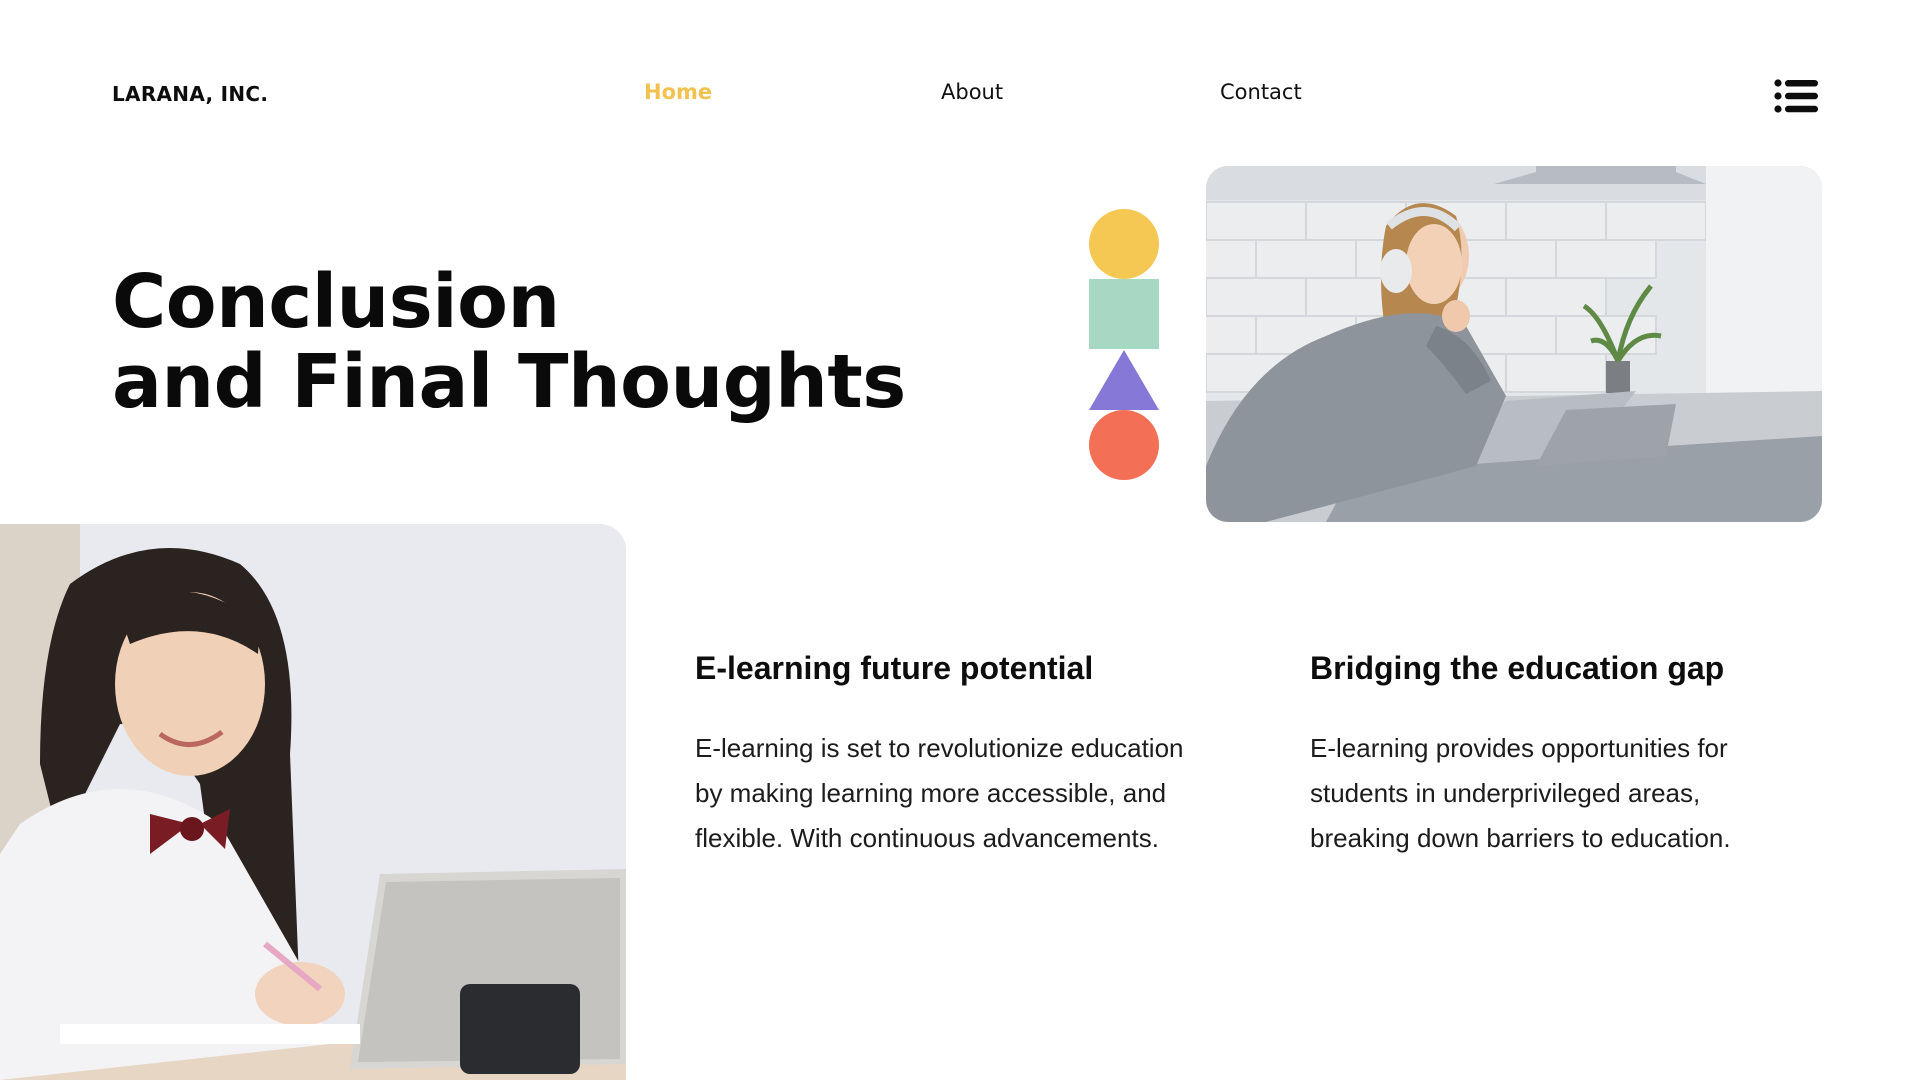  Describe the element at coordinates (678, 92) in the screenshot. I see `nav-home-link: Home` at that location.